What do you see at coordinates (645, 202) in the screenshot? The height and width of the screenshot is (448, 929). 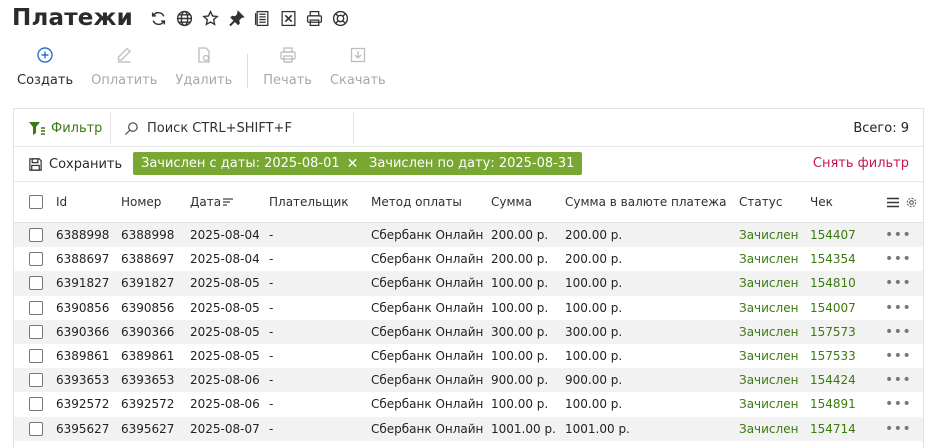 I see `column-header-sum-currency: Сумма в валюте платежа` at bounding box center [645, 202].